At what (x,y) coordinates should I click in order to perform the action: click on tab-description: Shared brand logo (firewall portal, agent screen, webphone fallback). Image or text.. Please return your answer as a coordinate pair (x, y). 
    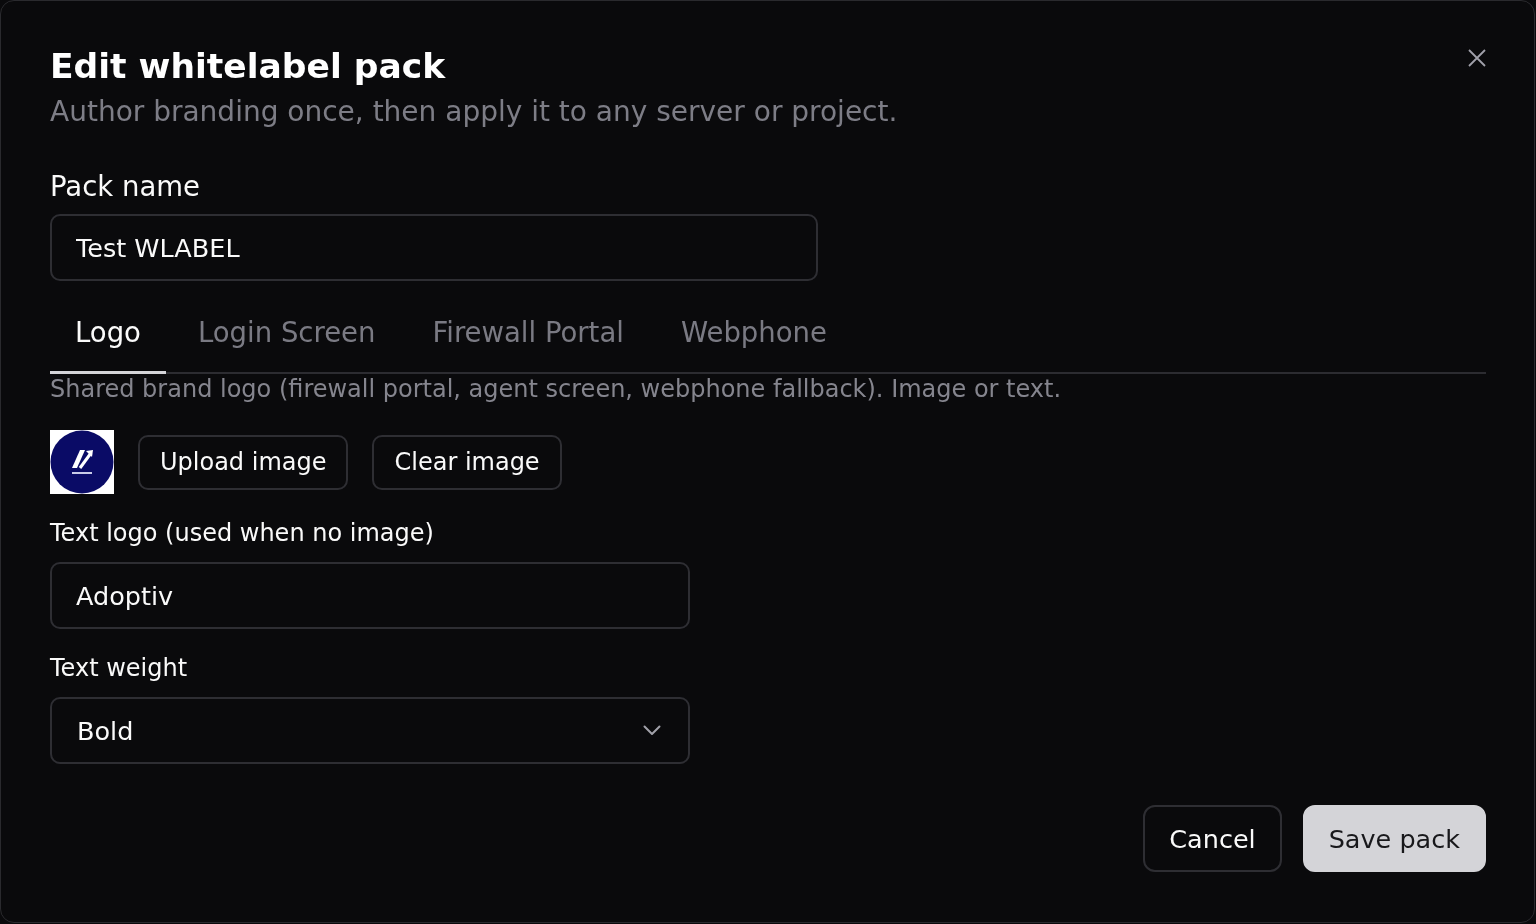
    Looking at the image, I should click on (556, 389).